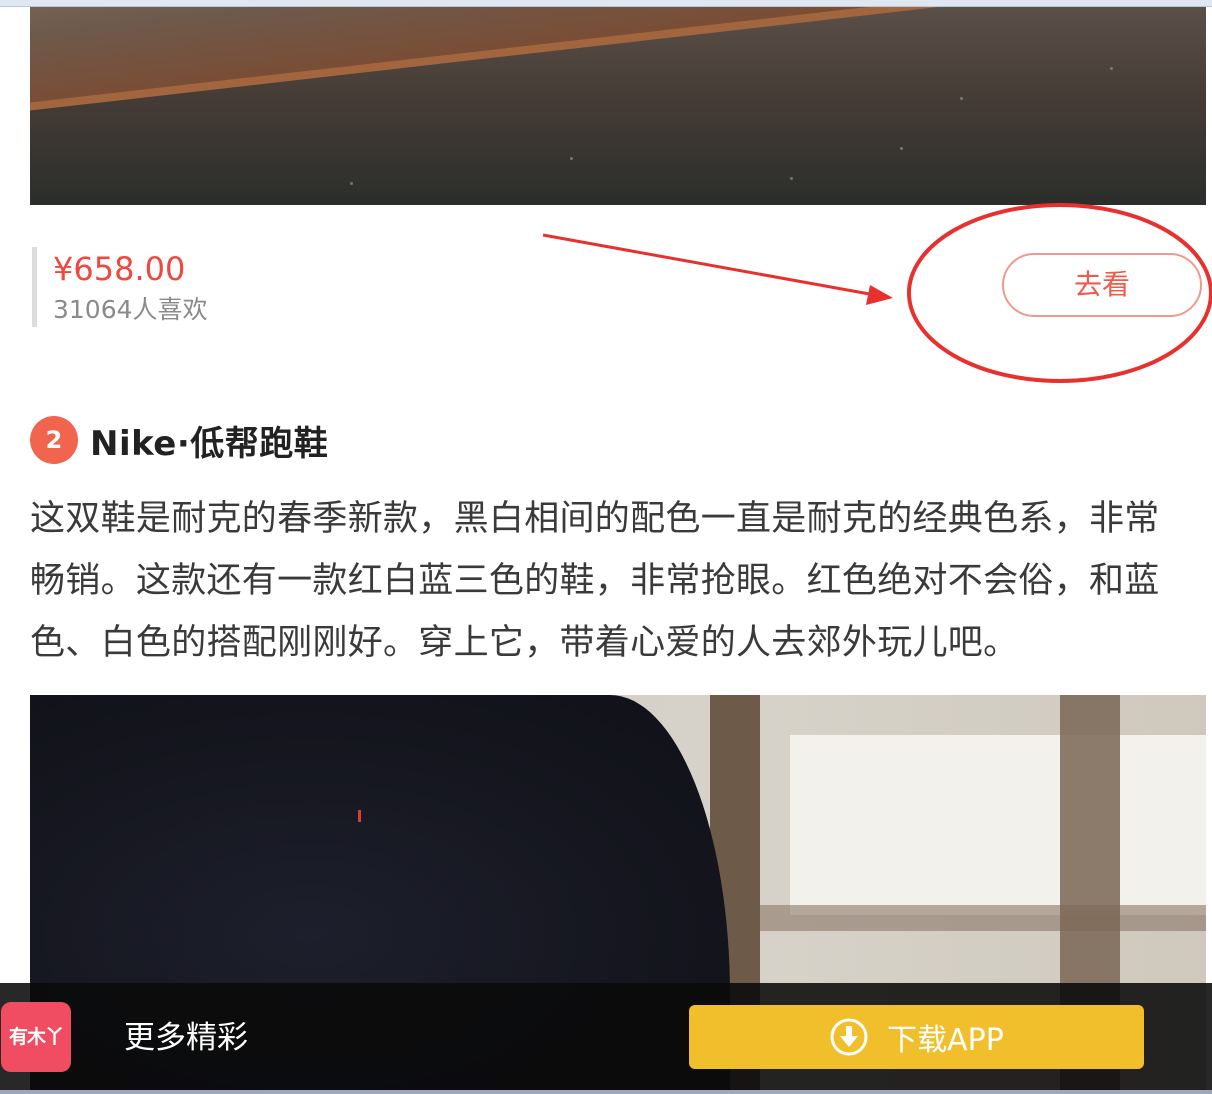 The height and width of the screenshot is (1094, 1212). Describe the element at coordinates (606, 1038) in the screenshot. I see `app-promo-bar: 有木丫 更多精彩 下载APP` at that location.